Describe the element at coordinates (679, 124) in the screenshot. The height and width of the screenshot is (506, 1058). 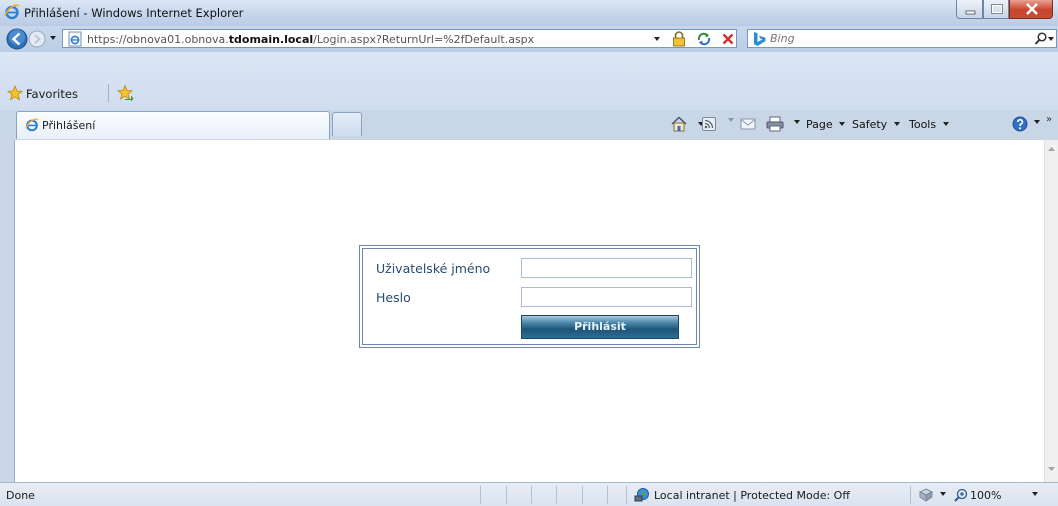
I see `home-icon` at that location.